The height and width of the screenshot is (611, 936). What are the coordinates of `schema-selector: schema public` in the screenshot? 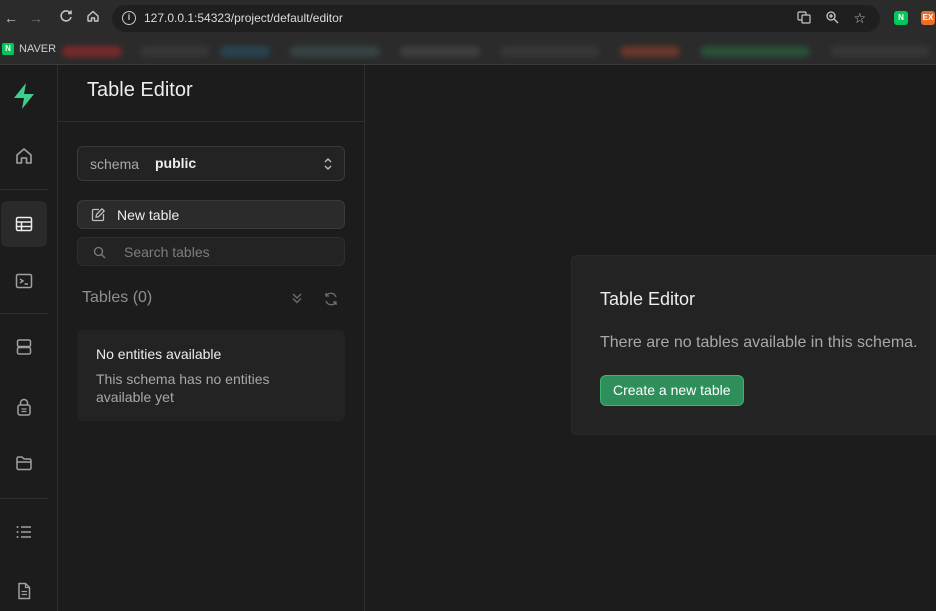 It's located at (211, 163).